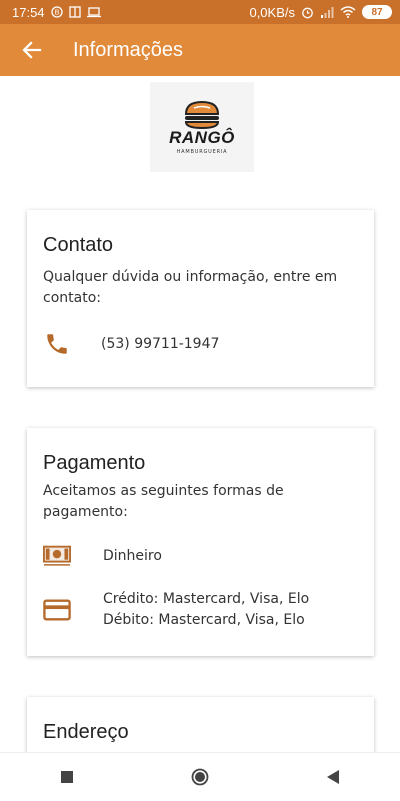 Image resolution: width=400 pixels, height=801 pixels. Describe the element at coordinates (128, 49) in the screenshot. I see `page-title: Informações` at that location.